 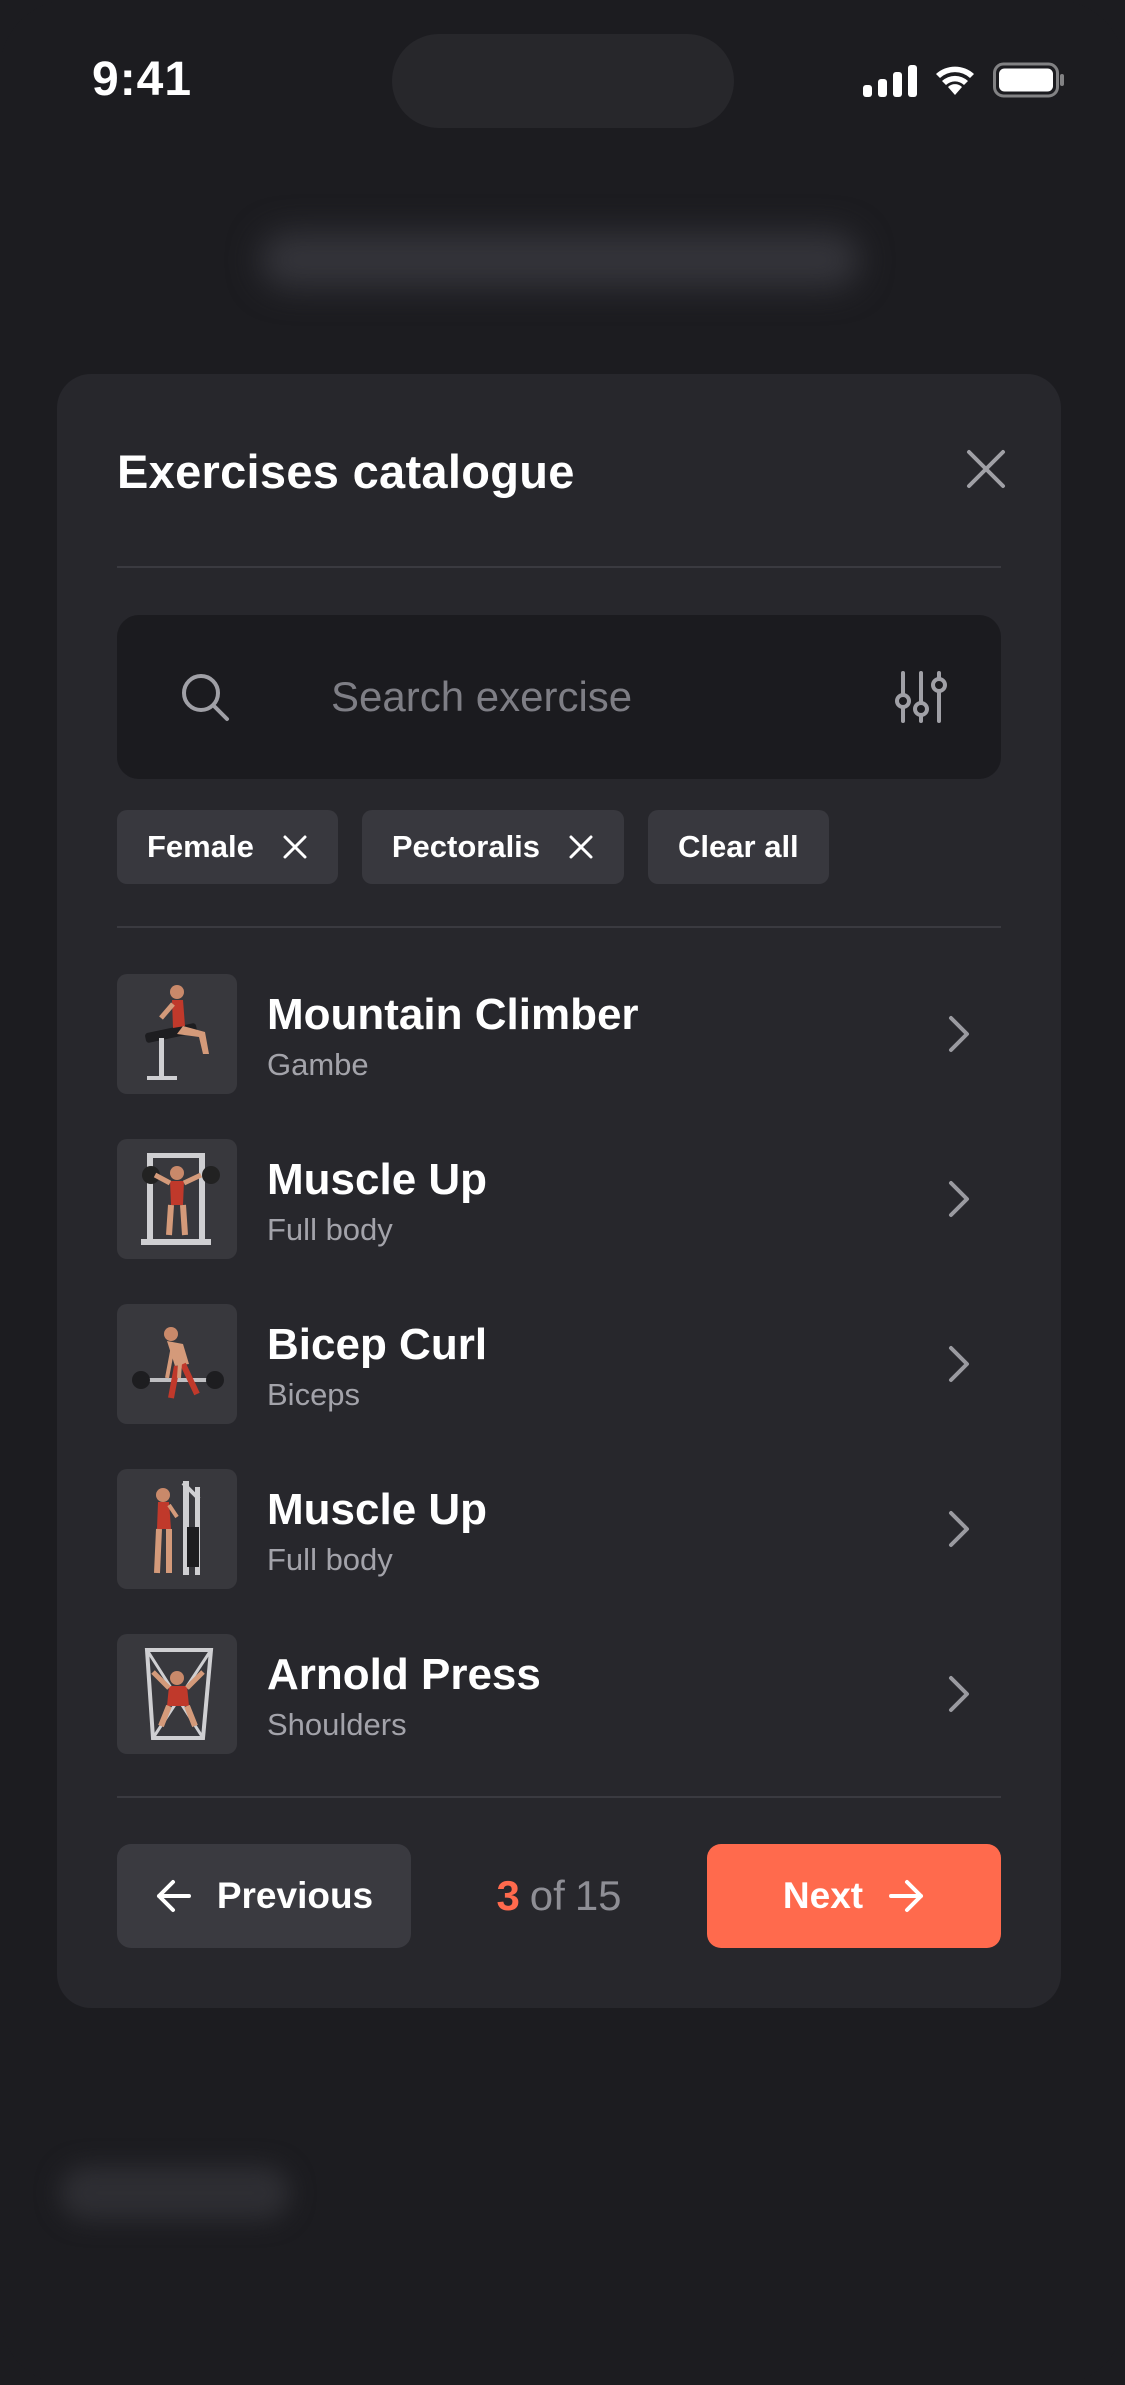 I want to click on battery-icon, so click(x=1028, y=80).